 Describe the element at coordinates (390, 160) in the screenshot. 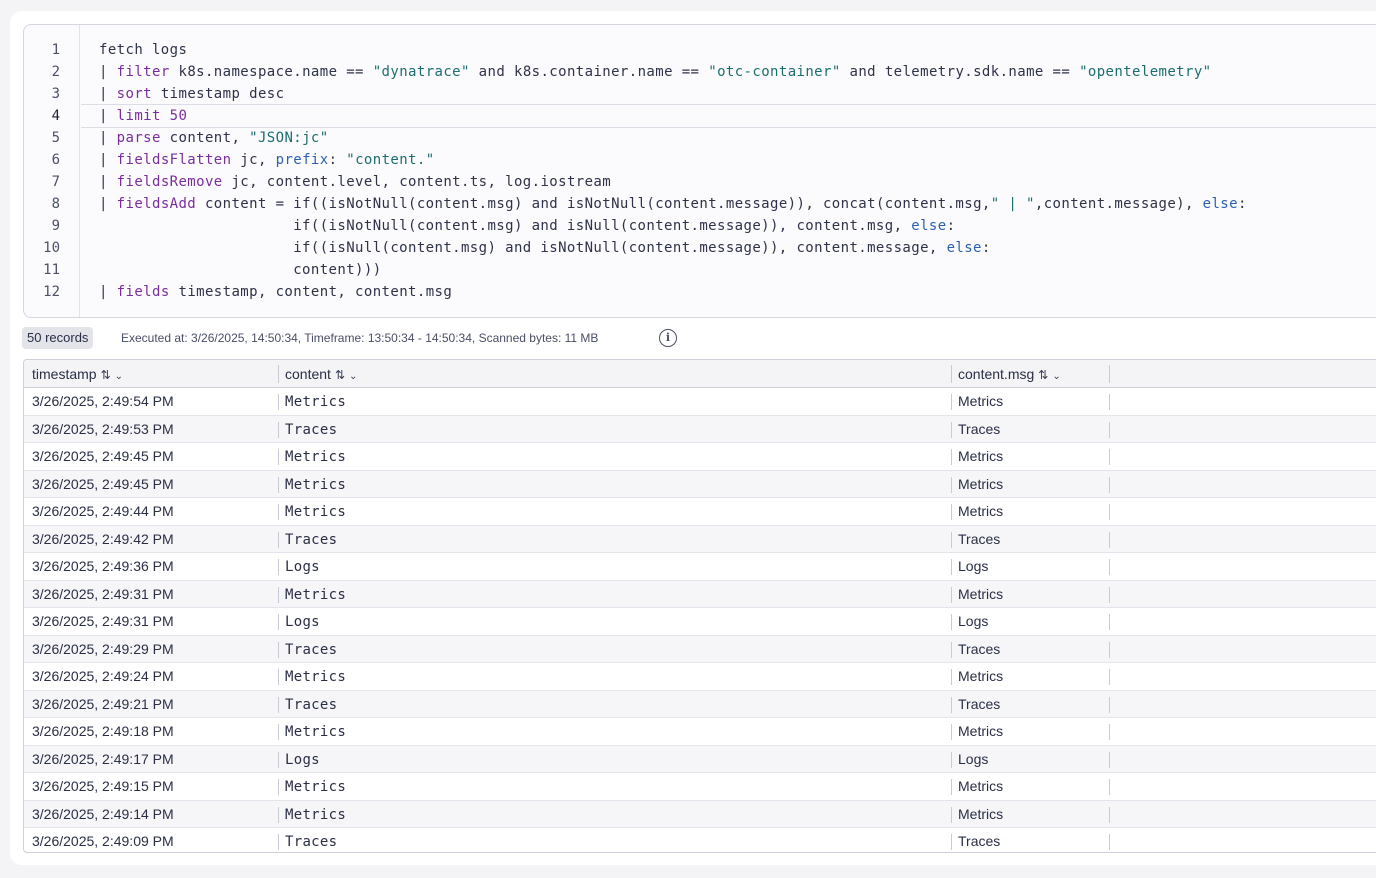

I see `code-token: "content."` at that location.